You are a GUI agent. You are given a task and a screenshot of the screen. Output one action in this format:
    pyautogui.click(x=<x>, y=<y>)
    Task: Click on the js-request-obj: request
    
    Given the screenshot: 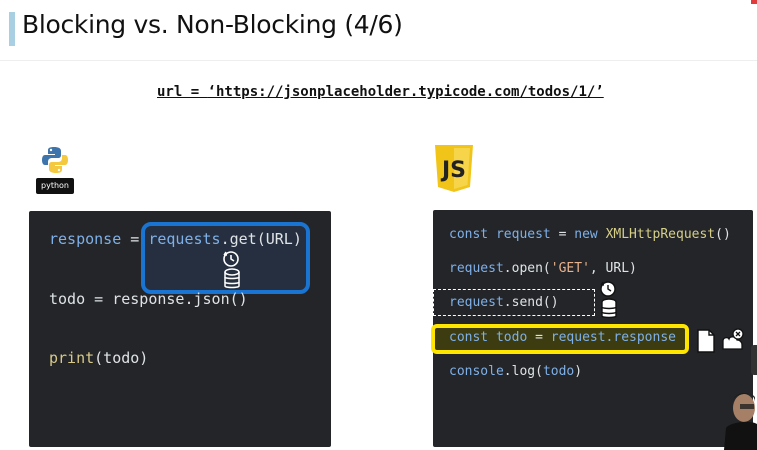 What is the action you would take?
    pyautogui.click(x=476, y=268)
    